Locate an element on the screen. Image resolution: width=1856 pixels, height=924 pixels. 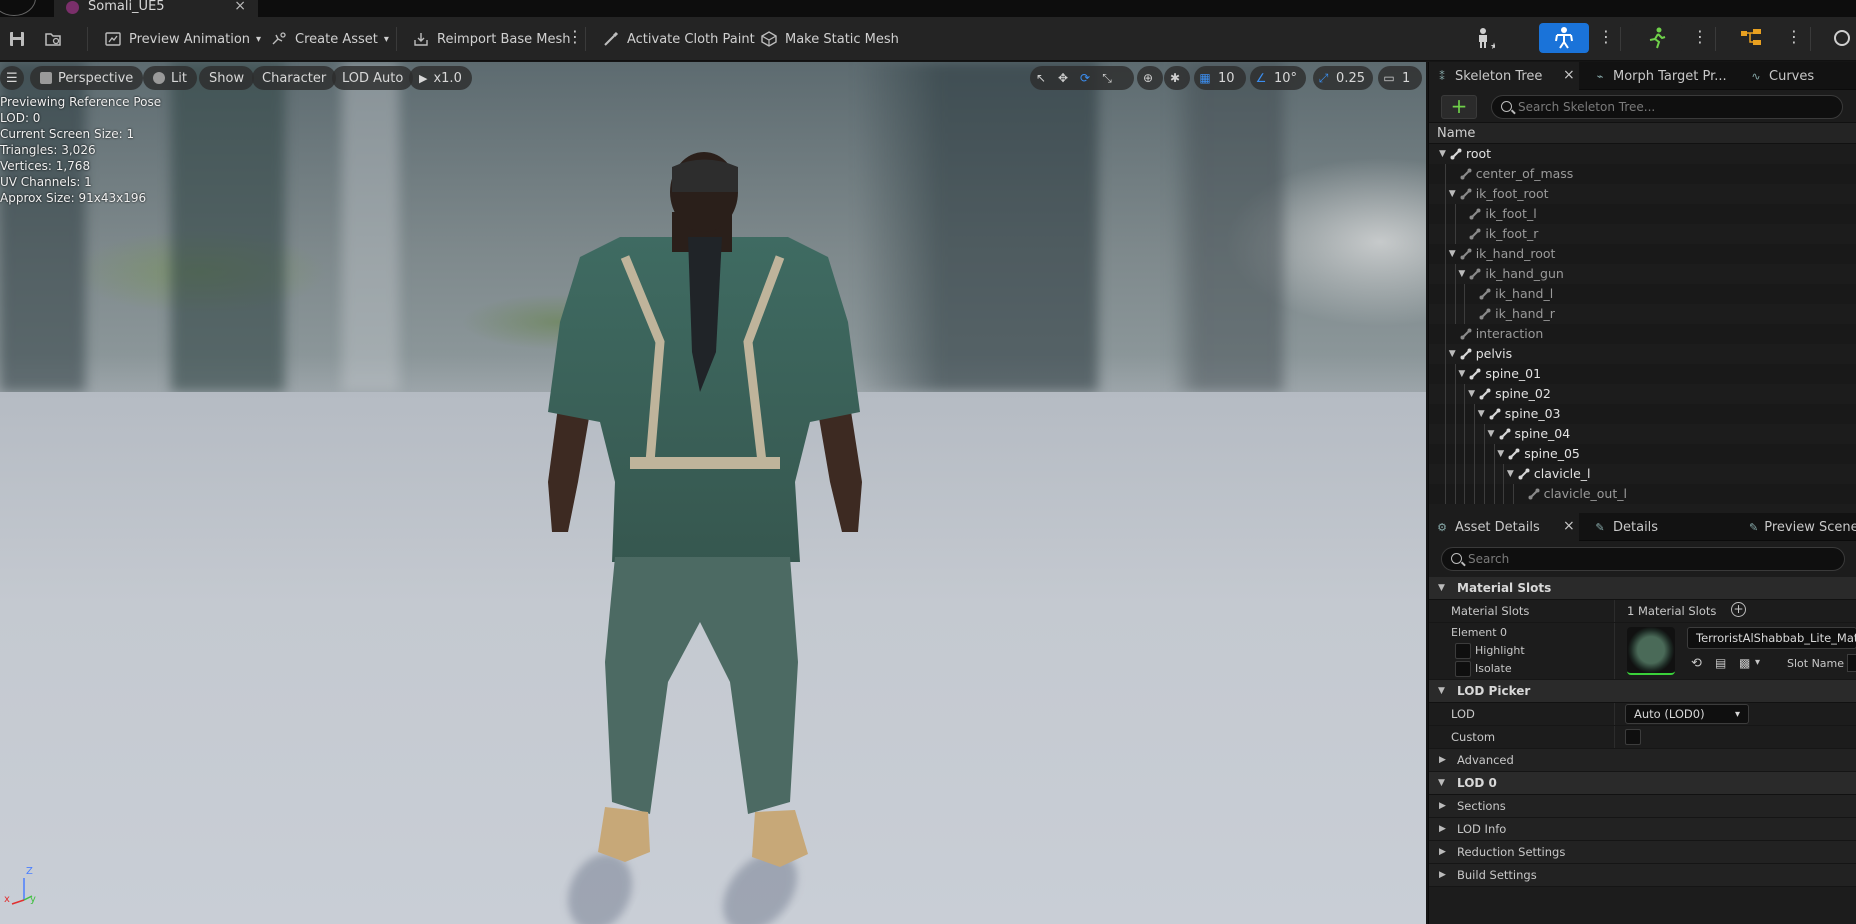
bone-row: ▼ pelvis is located at coordinates (1642, 354).